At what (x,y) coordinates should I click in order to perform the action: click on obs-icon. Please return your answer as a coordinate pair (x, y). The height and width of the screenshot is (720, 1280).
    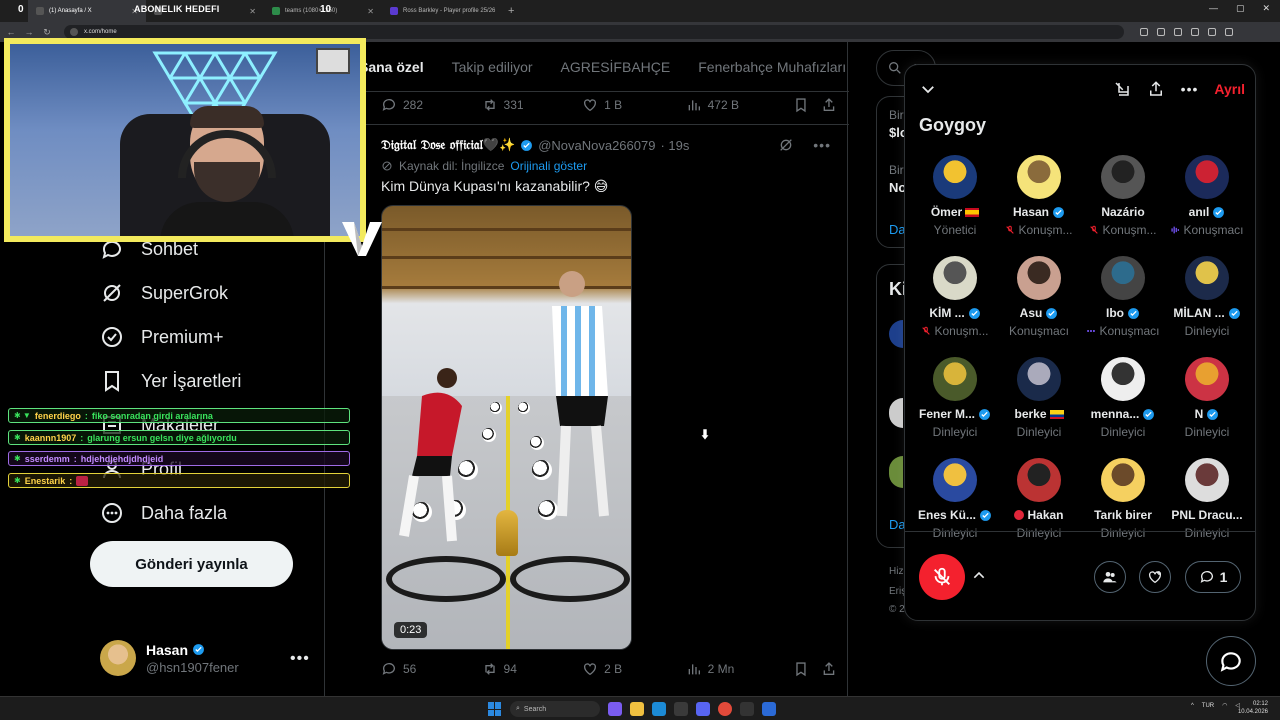
    Looking at the image, I should click on (747, 709).